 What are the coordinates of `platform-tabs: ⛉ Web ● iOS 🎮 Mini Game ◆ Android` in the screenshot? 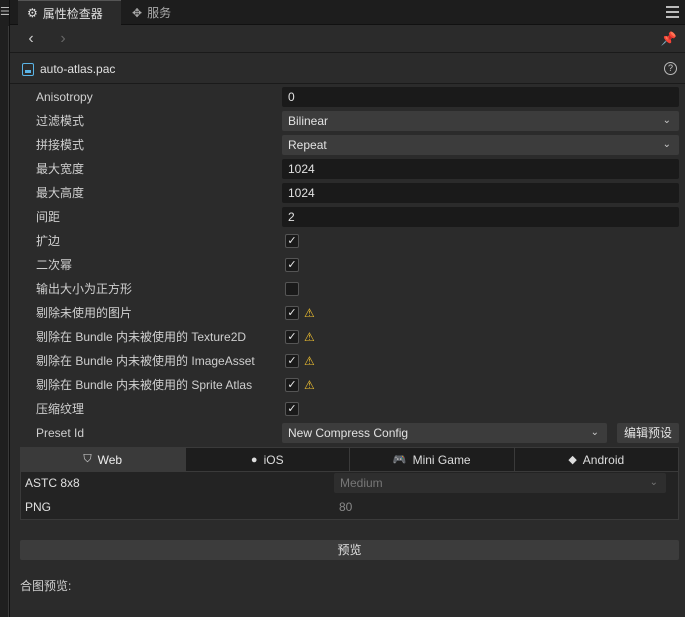 It's located at (349, 460).